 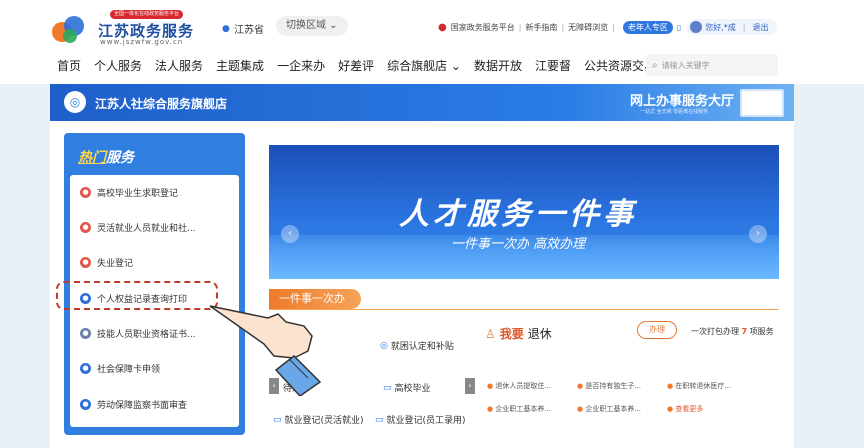 I want to click on avatar, so click(x=696, y=27).